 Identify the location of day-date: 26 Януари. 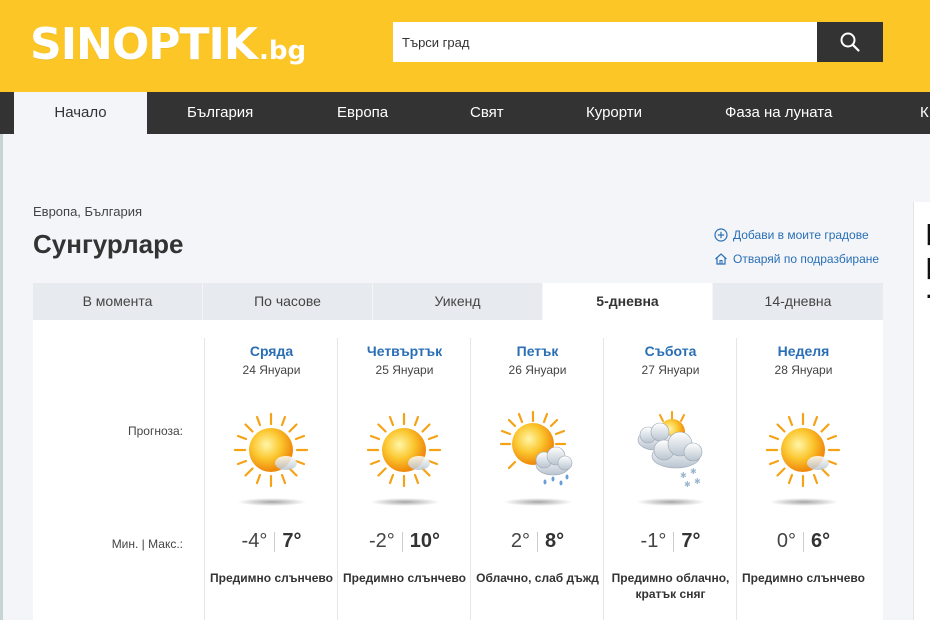
(537, 370).